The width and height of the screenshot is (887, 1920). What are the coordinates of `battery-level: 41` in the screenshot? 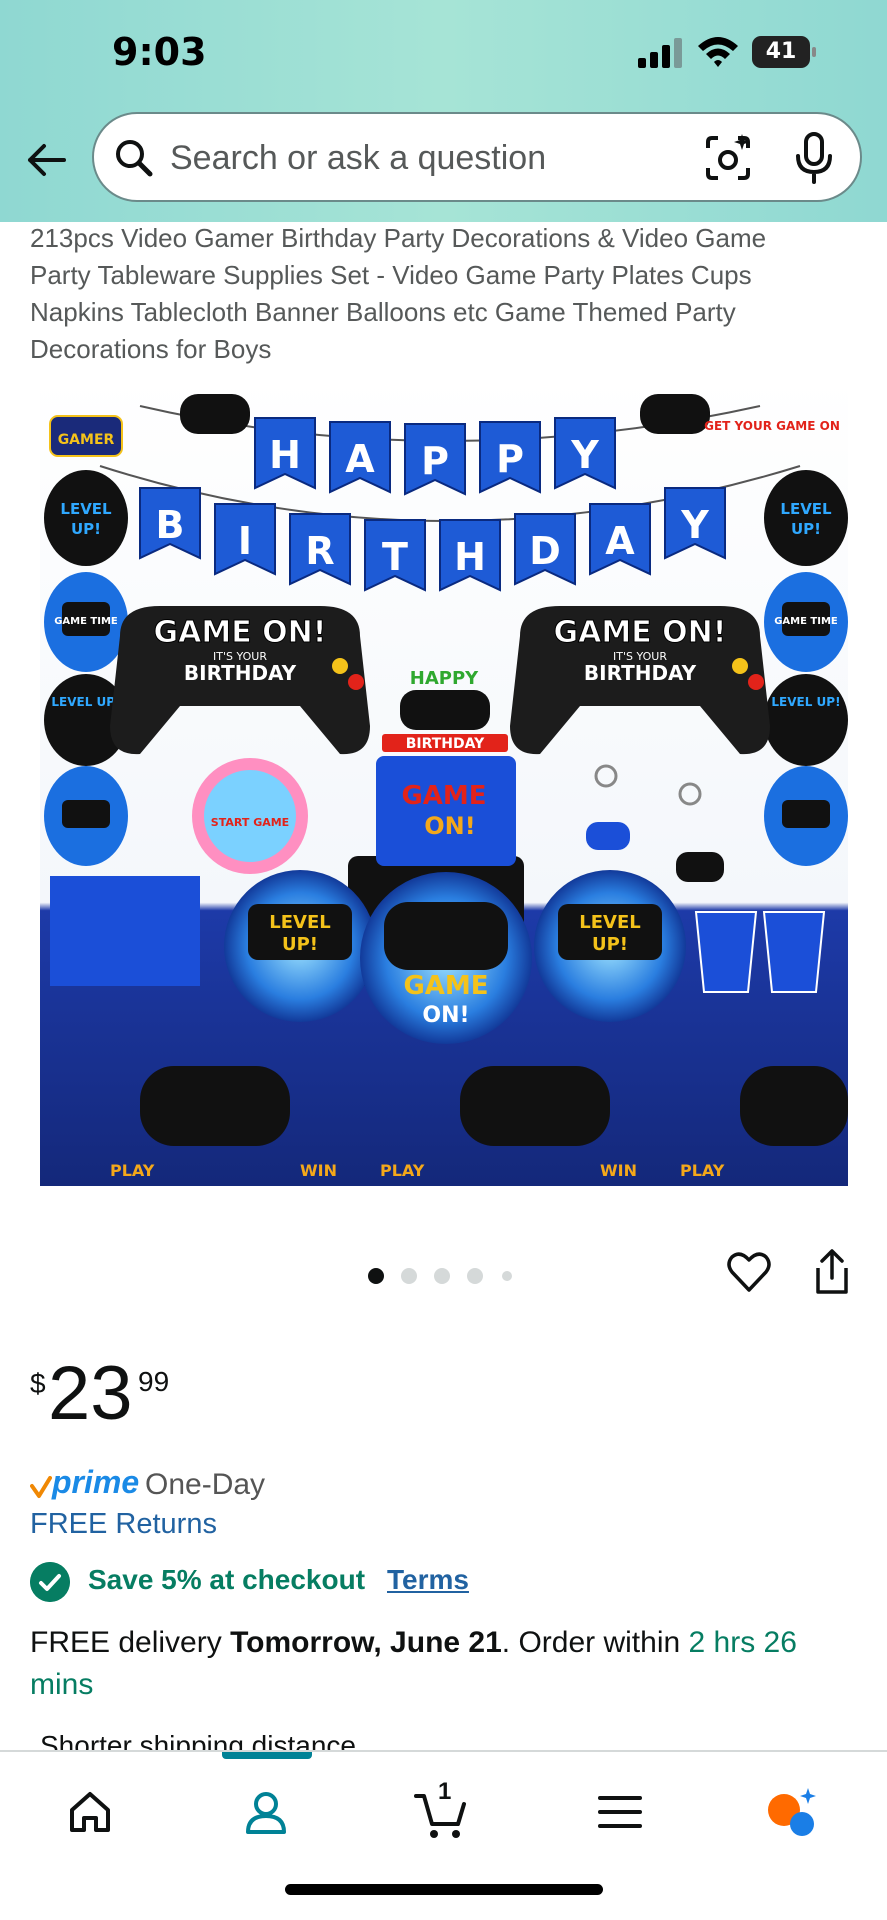 It's located at (781, 52).